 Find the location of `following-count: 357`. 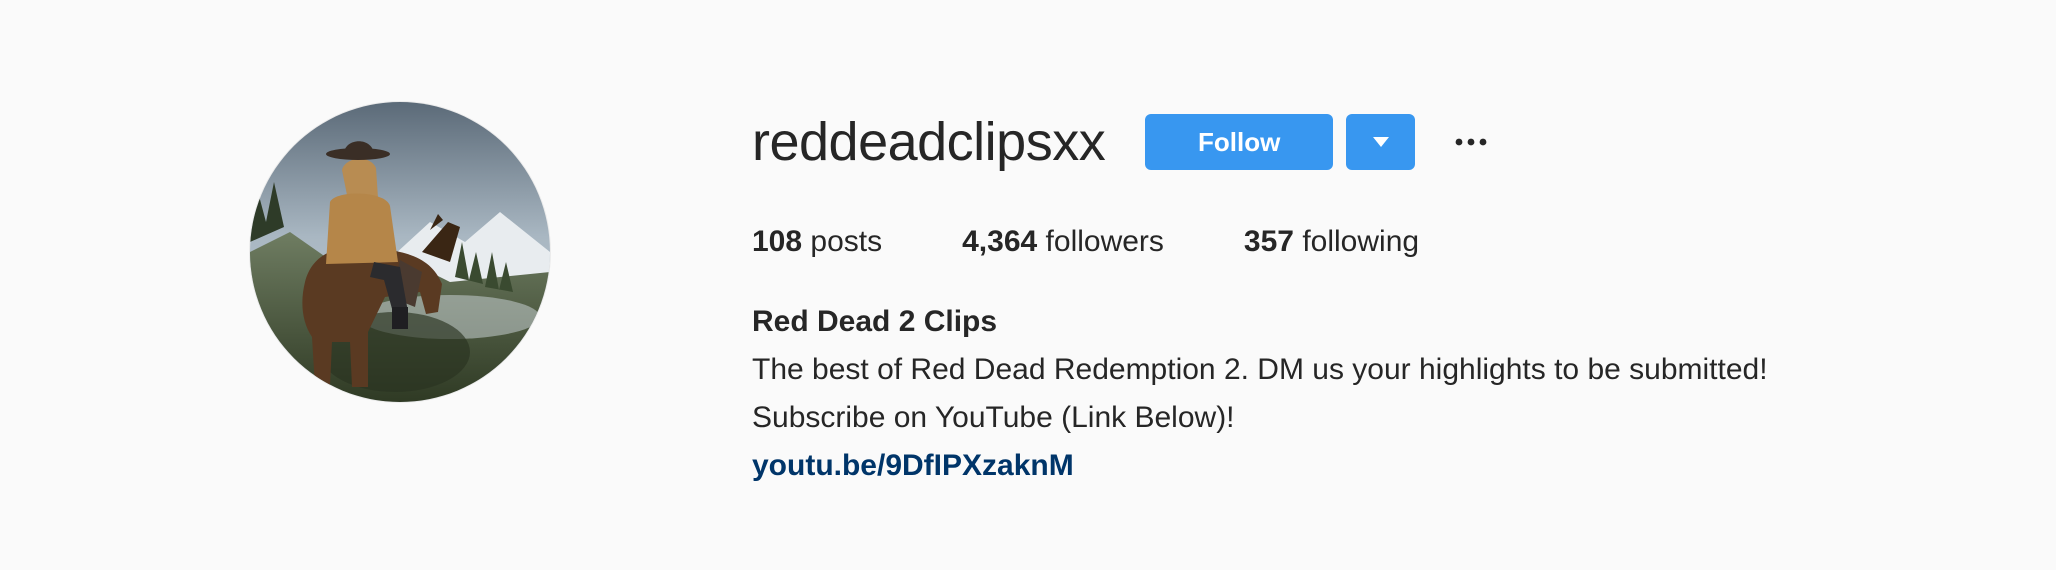

following-count: 357 is located at coordinates (1268, 241).